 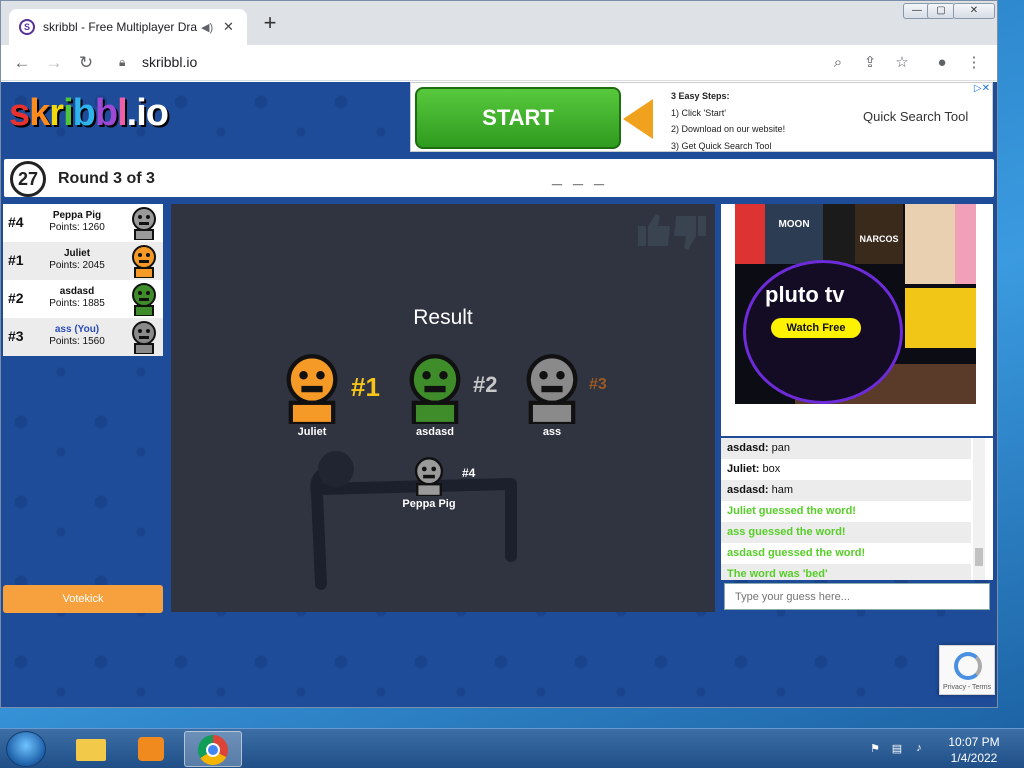 What do you see at coordinates (120, 27) in the screenshot?
I see `tab-title: skribbl - Free Multiplayer Dra` at bounding box center [120, 27].